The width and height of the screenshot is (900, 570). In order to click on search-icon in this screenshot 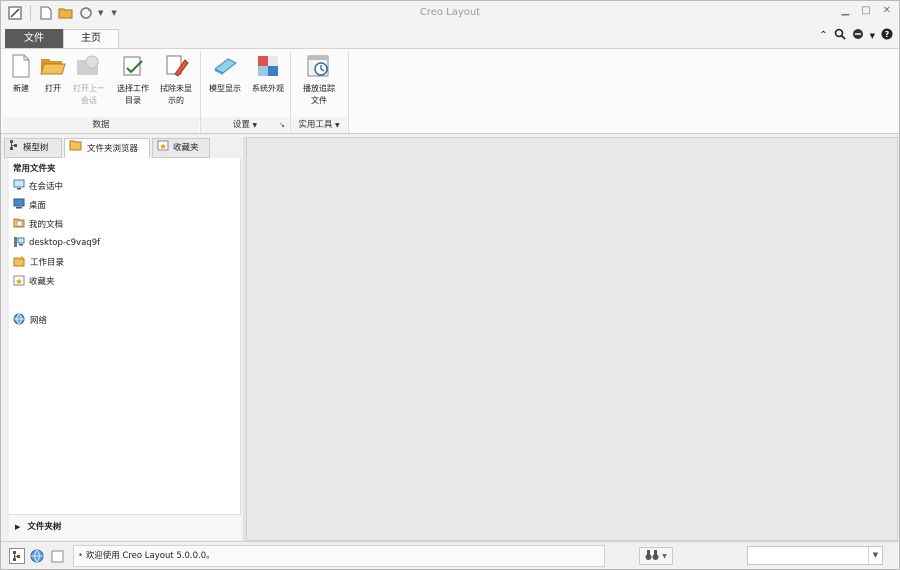, I will do `click(840, 35)`.